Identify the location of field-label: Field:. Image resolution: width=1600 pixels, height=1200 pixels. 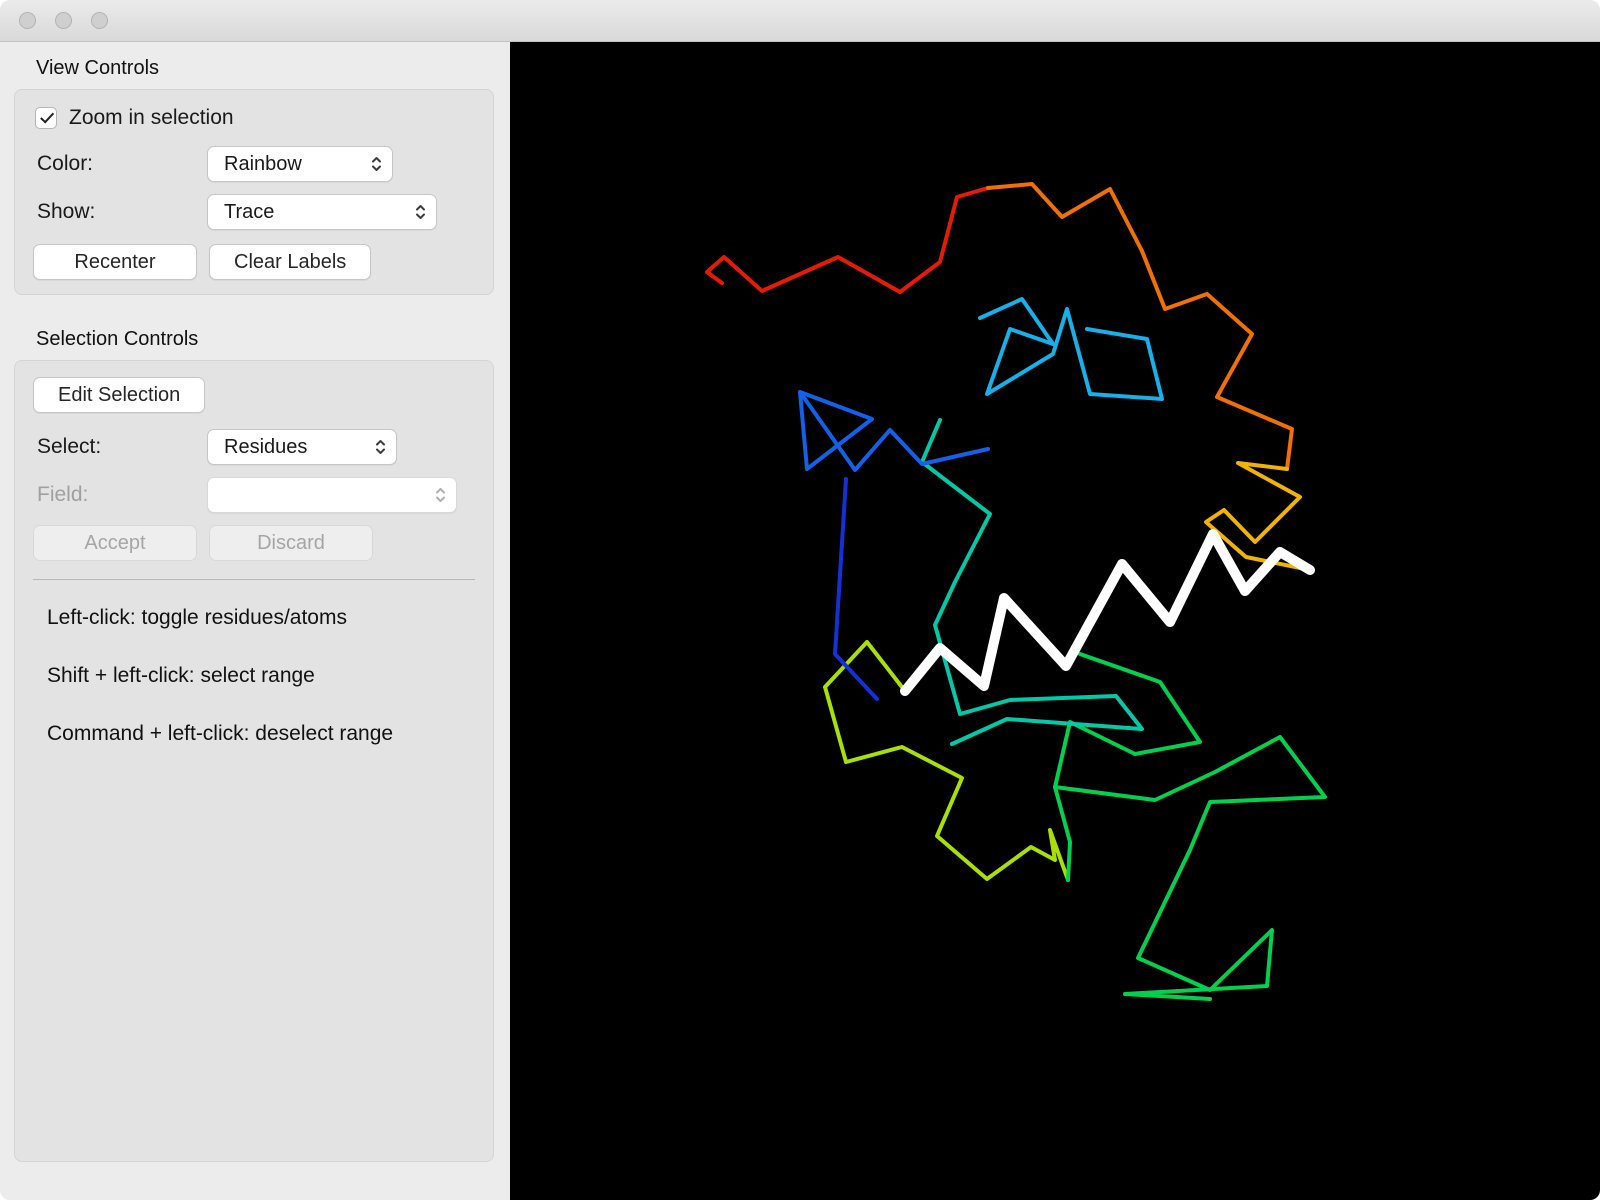
(63, 494).